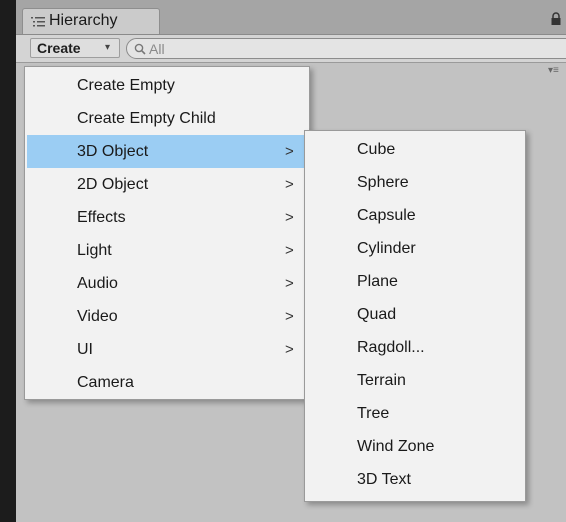 This screenshot has height=522, width=566. What do you see at coordinates (415, 281) in the screenshot?
I see `submenu-item-plane: Plane` at bounding box center [415, 281].